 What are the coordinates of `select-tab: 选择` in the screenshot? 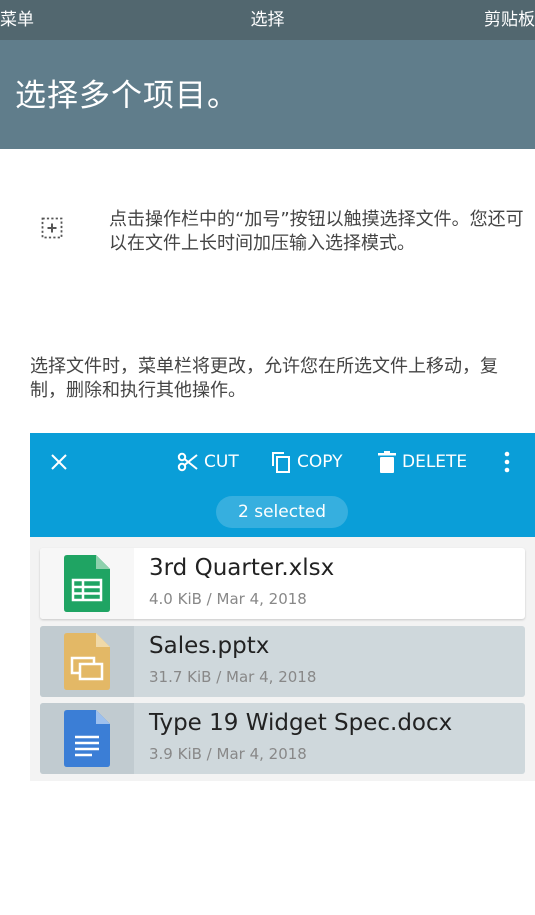 It's located at (268, 20).